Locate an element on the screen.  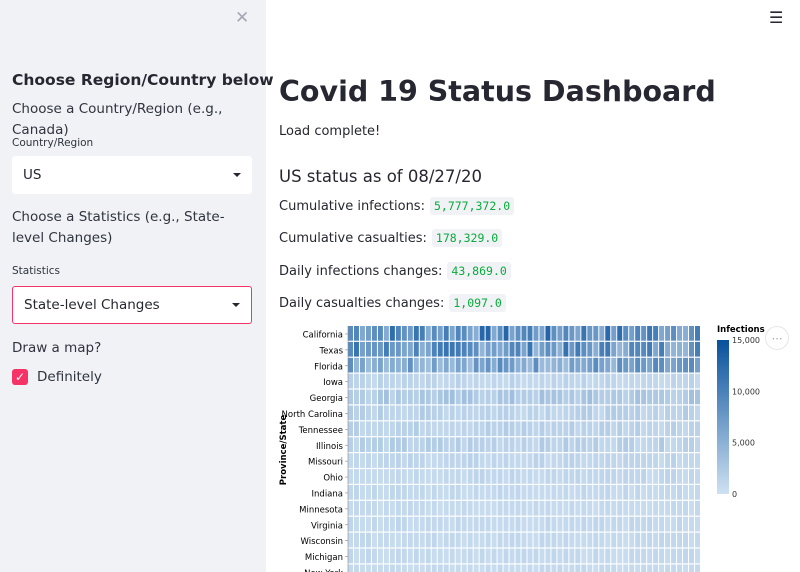
row-label: Iowa is located at coordinates (333, 383).